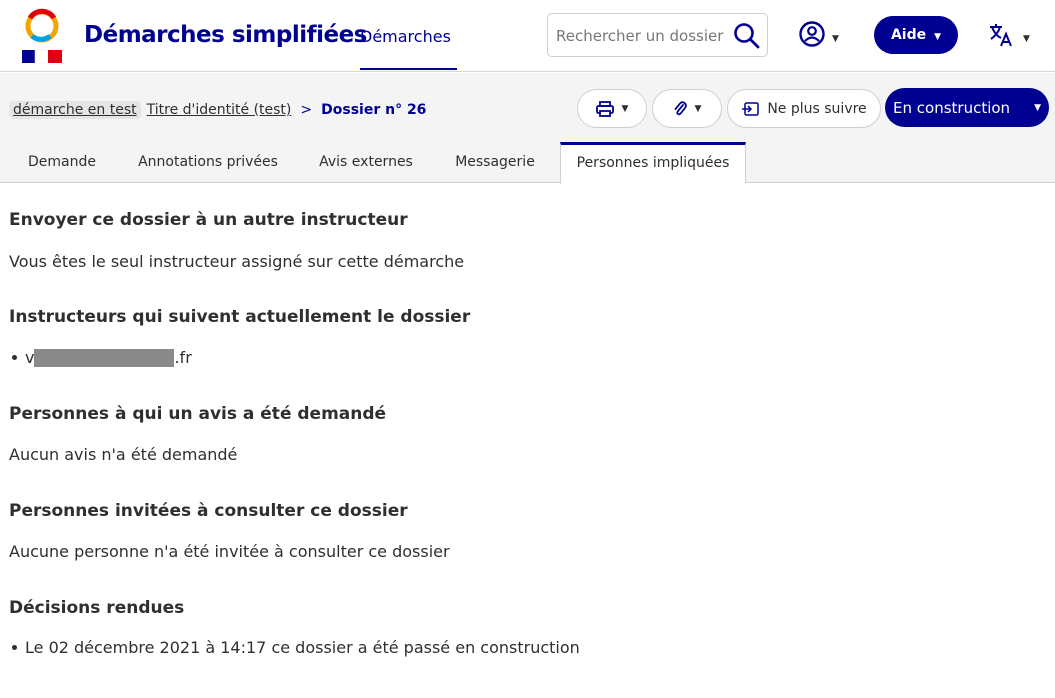 The height and width of the screenshot is (698, 1055). What do you see at coordinates (208, 162) in the screenshot?
I see `tab-annotations-privees: Annotations privées` at bounding box center [208, 162].